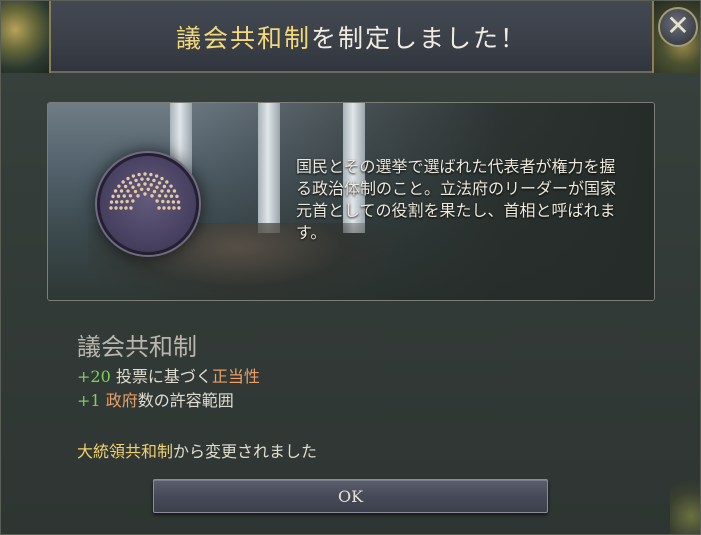 The image size is (701, 535). I want to click on close-icon: ✕, so click(678, 27).